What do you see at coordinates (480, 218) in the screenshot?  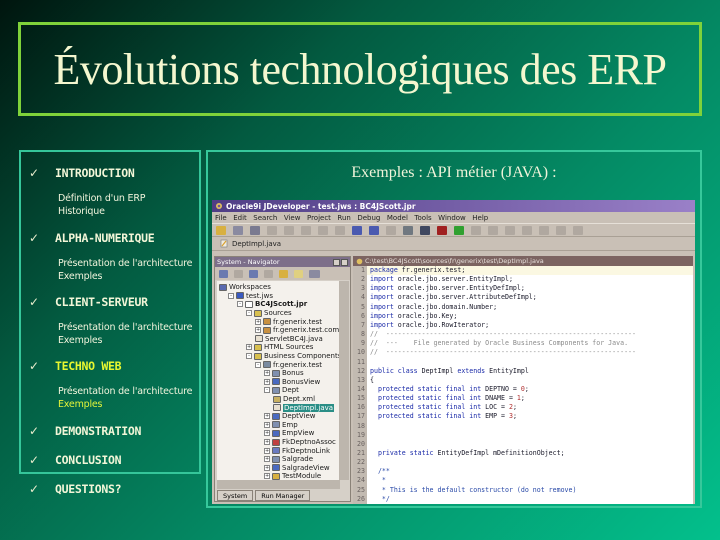 I see `ide-menu-help: Help` at bounding box center [480, 218].